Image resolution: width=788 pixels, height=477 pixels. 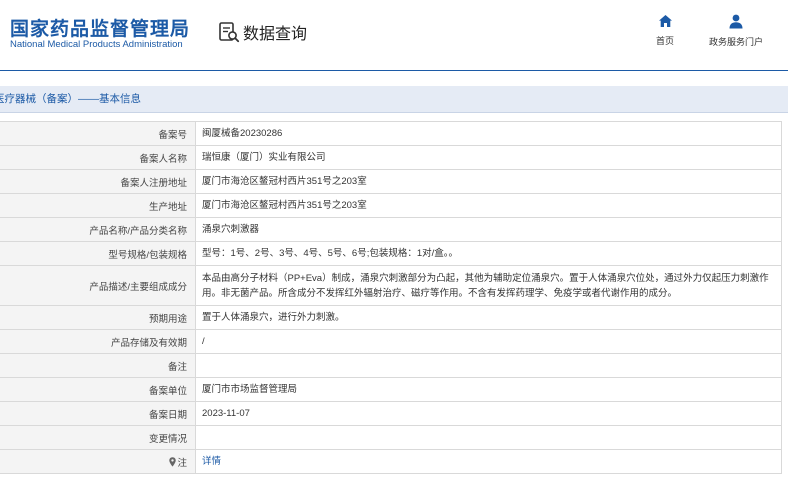 What do you see at coordinates (98, 133) in the screenshot?
I see `row-label: 备案号` at bounding box center [98, 133].